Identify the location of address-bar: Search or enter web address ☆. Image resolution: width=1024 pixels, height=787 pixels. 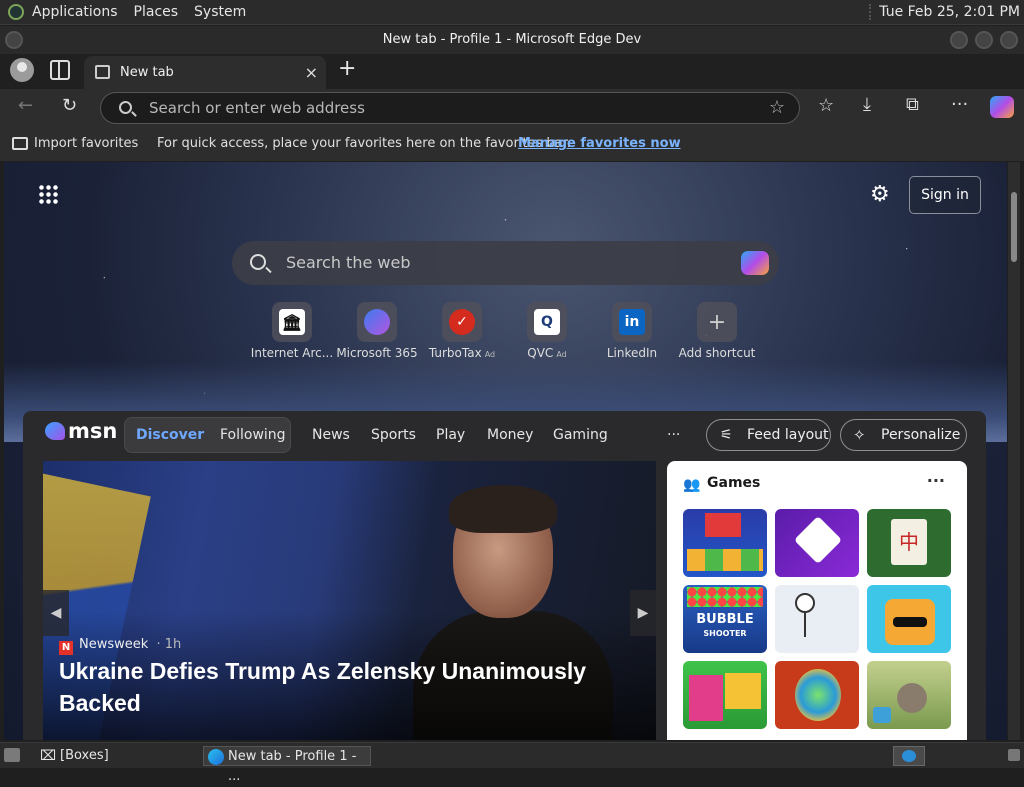
(450, 108).